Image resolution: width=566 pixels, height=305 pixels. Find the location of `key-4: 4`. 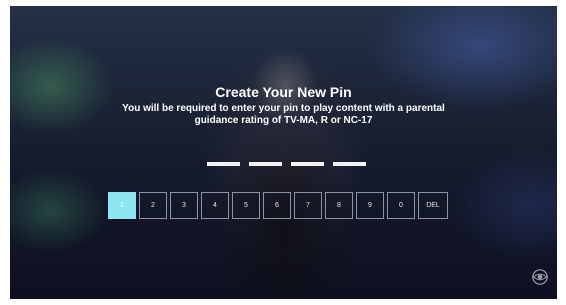

key-4: 4 is located at coordinates (215, 205).